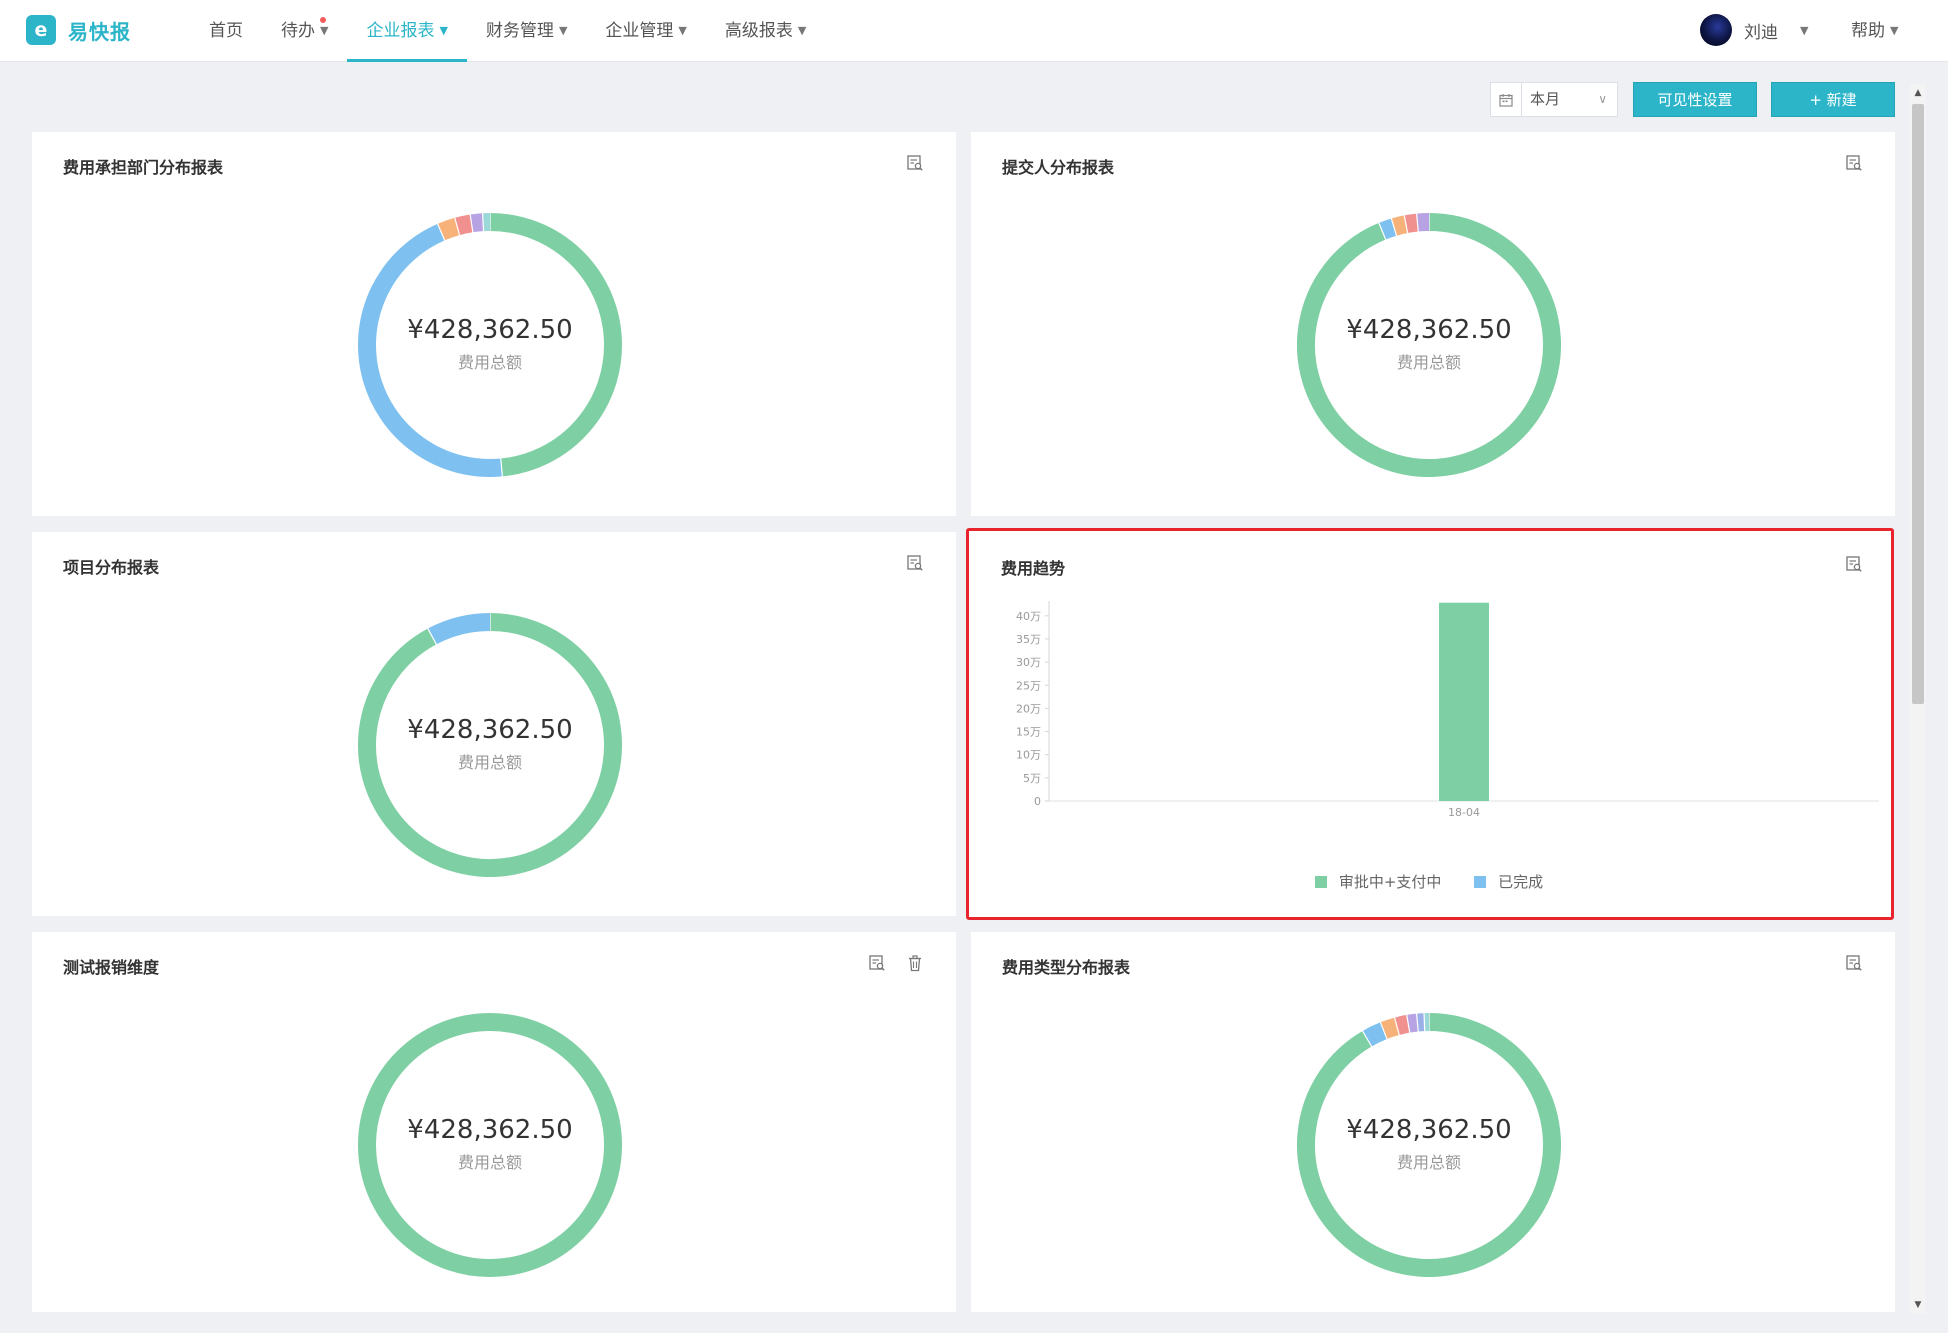 The image size is (1948, 1333). What do you see at coordinates (758, 31) in the screenshot?
I see `nav-item-label: 高级报表` at bounding box center [758, 31].